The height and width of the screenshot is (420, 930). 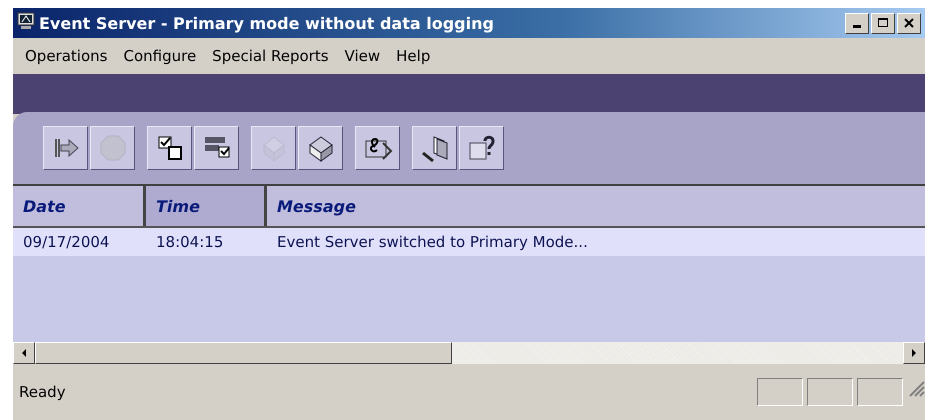 What do you see at coordinates (270, 56) in the screenshot?
I see `menu-item: Special Reports` at bounding box center [270, 56].